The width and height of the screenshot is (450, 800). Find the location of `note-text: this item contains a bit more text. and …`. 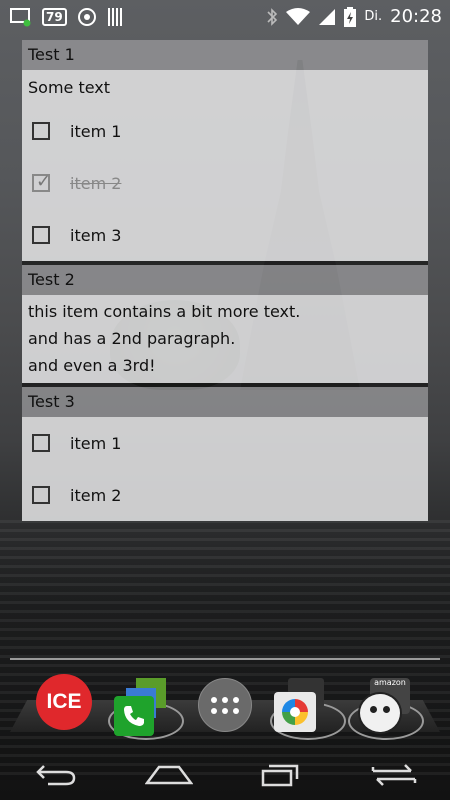

note-text: this item contains a bit more text. and … is located at coordinates (225, 339).